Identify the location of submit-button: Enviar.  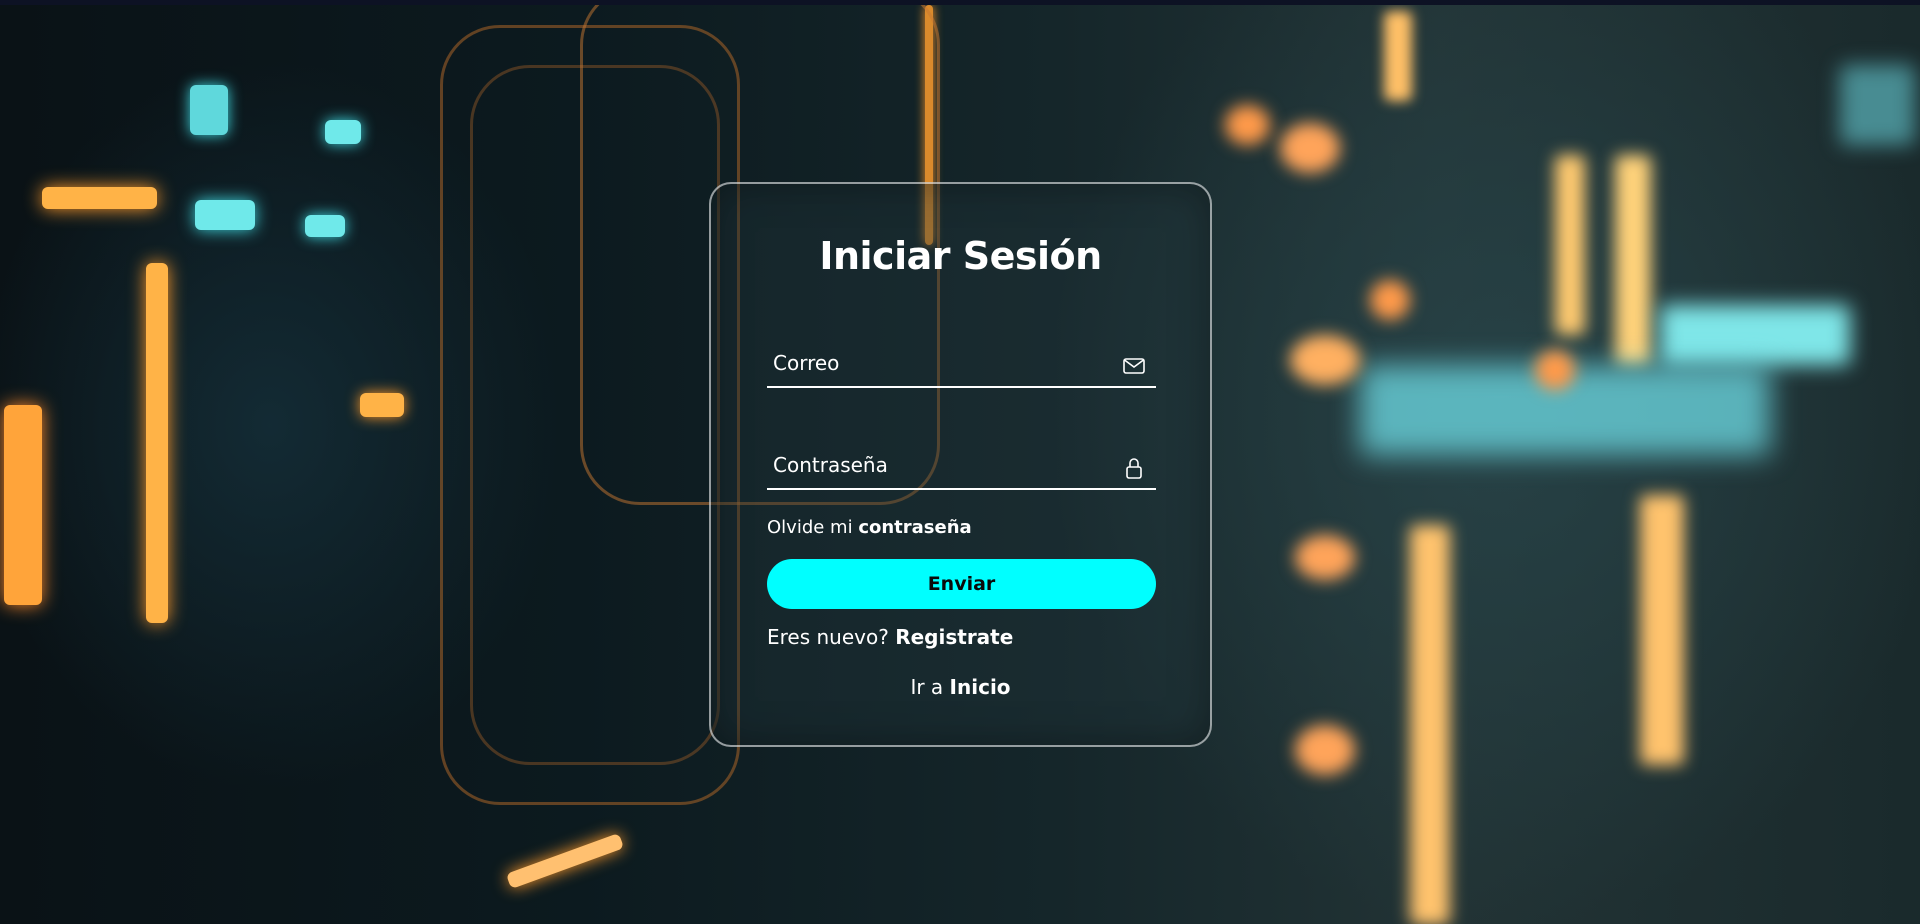
(961, 584).